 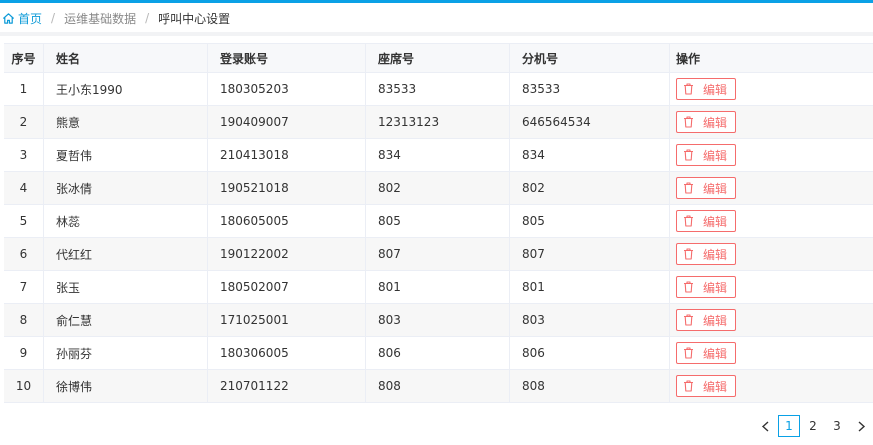 What do you see at coordinates (438, 320) in the screenshot?
I see `table-row: 8 俞仁慧 171025001 803 803 编辑` at bounding box center [438, 320].